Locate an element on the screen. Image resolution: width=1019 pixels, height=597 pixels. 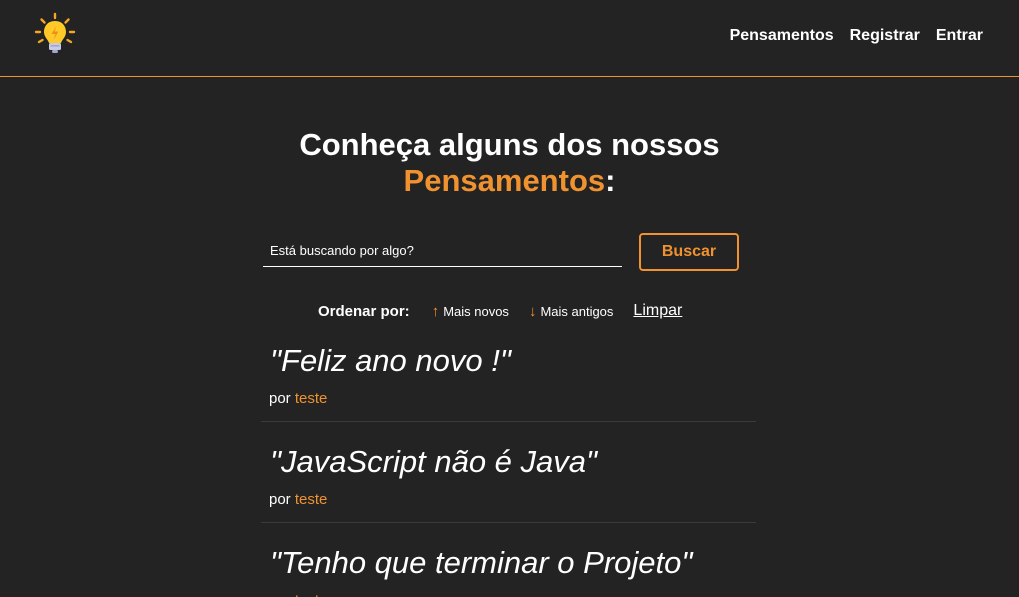
clear-order-link: Limpar is located at coordinates (657, 311).